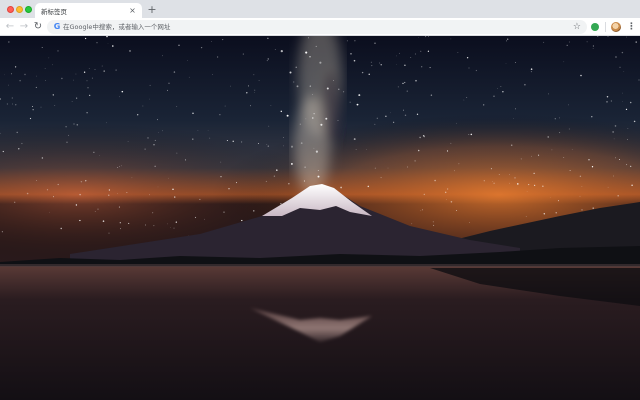  What do you see at coordinates (320, 265) in the screenshot?
I see `shoreline` at bounding box center [320, 265].